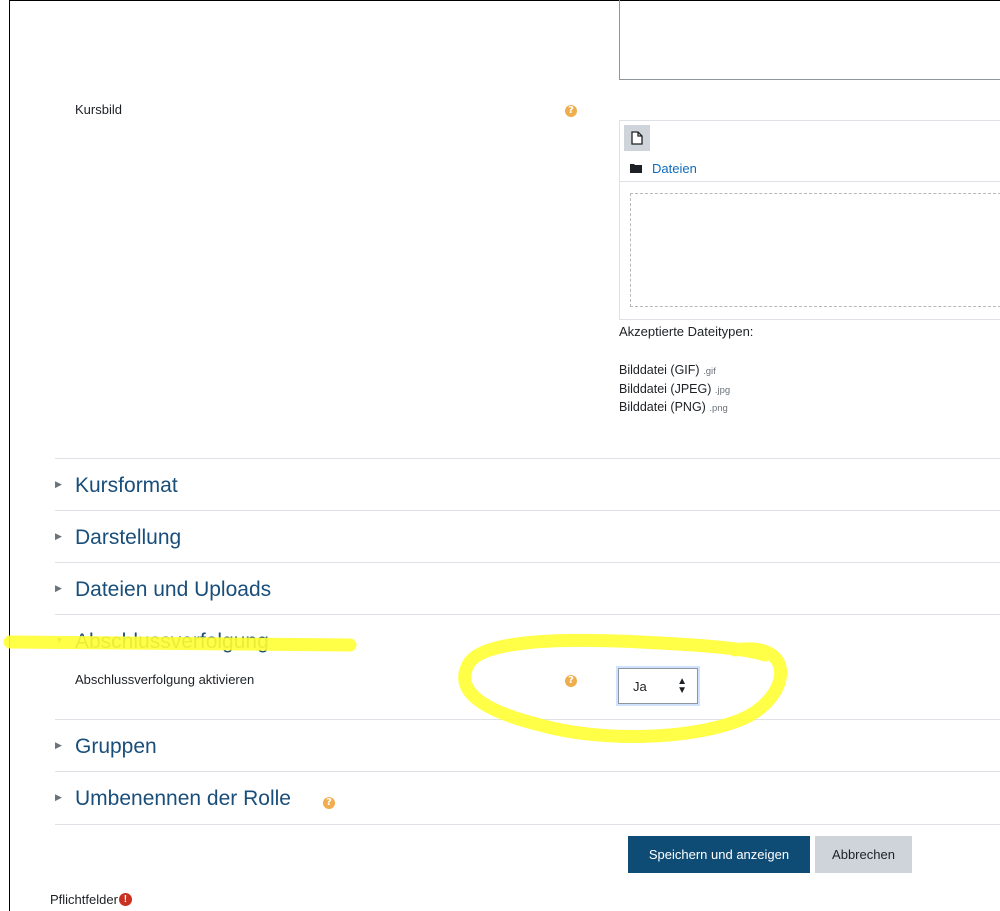 Image resolution: width=1000 pixels, height=911 pixels. Describe the element at coordinates (84, 899) in the screenshot. I see `required-fields-label: Pflichtfelder` at that location.